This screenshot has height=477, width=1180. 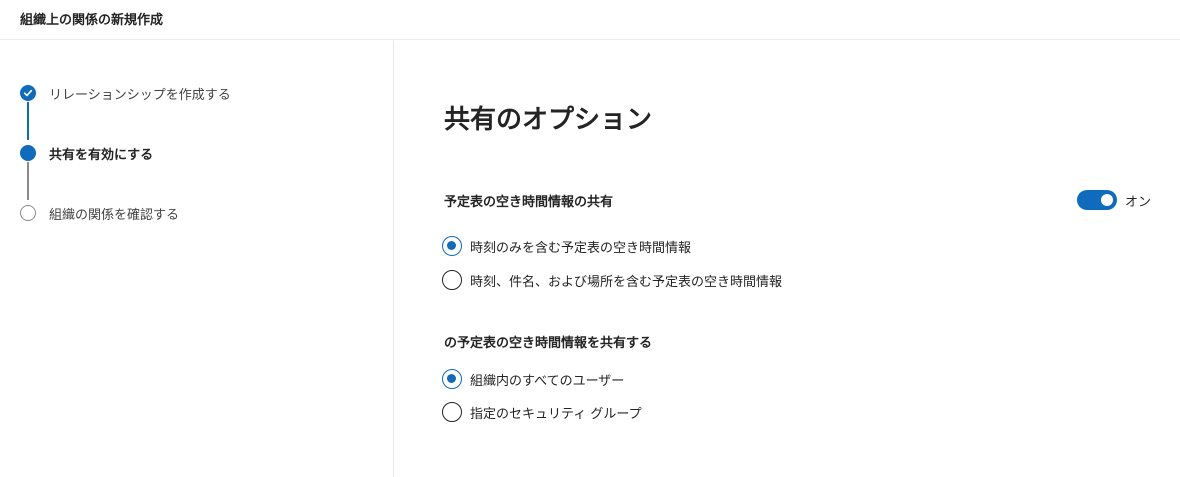 What do you see at coordinates (547, 381) in the screenshot?
I see `radio-label: 組織内のすべてのユーザー` at bounding box center [547, 381].